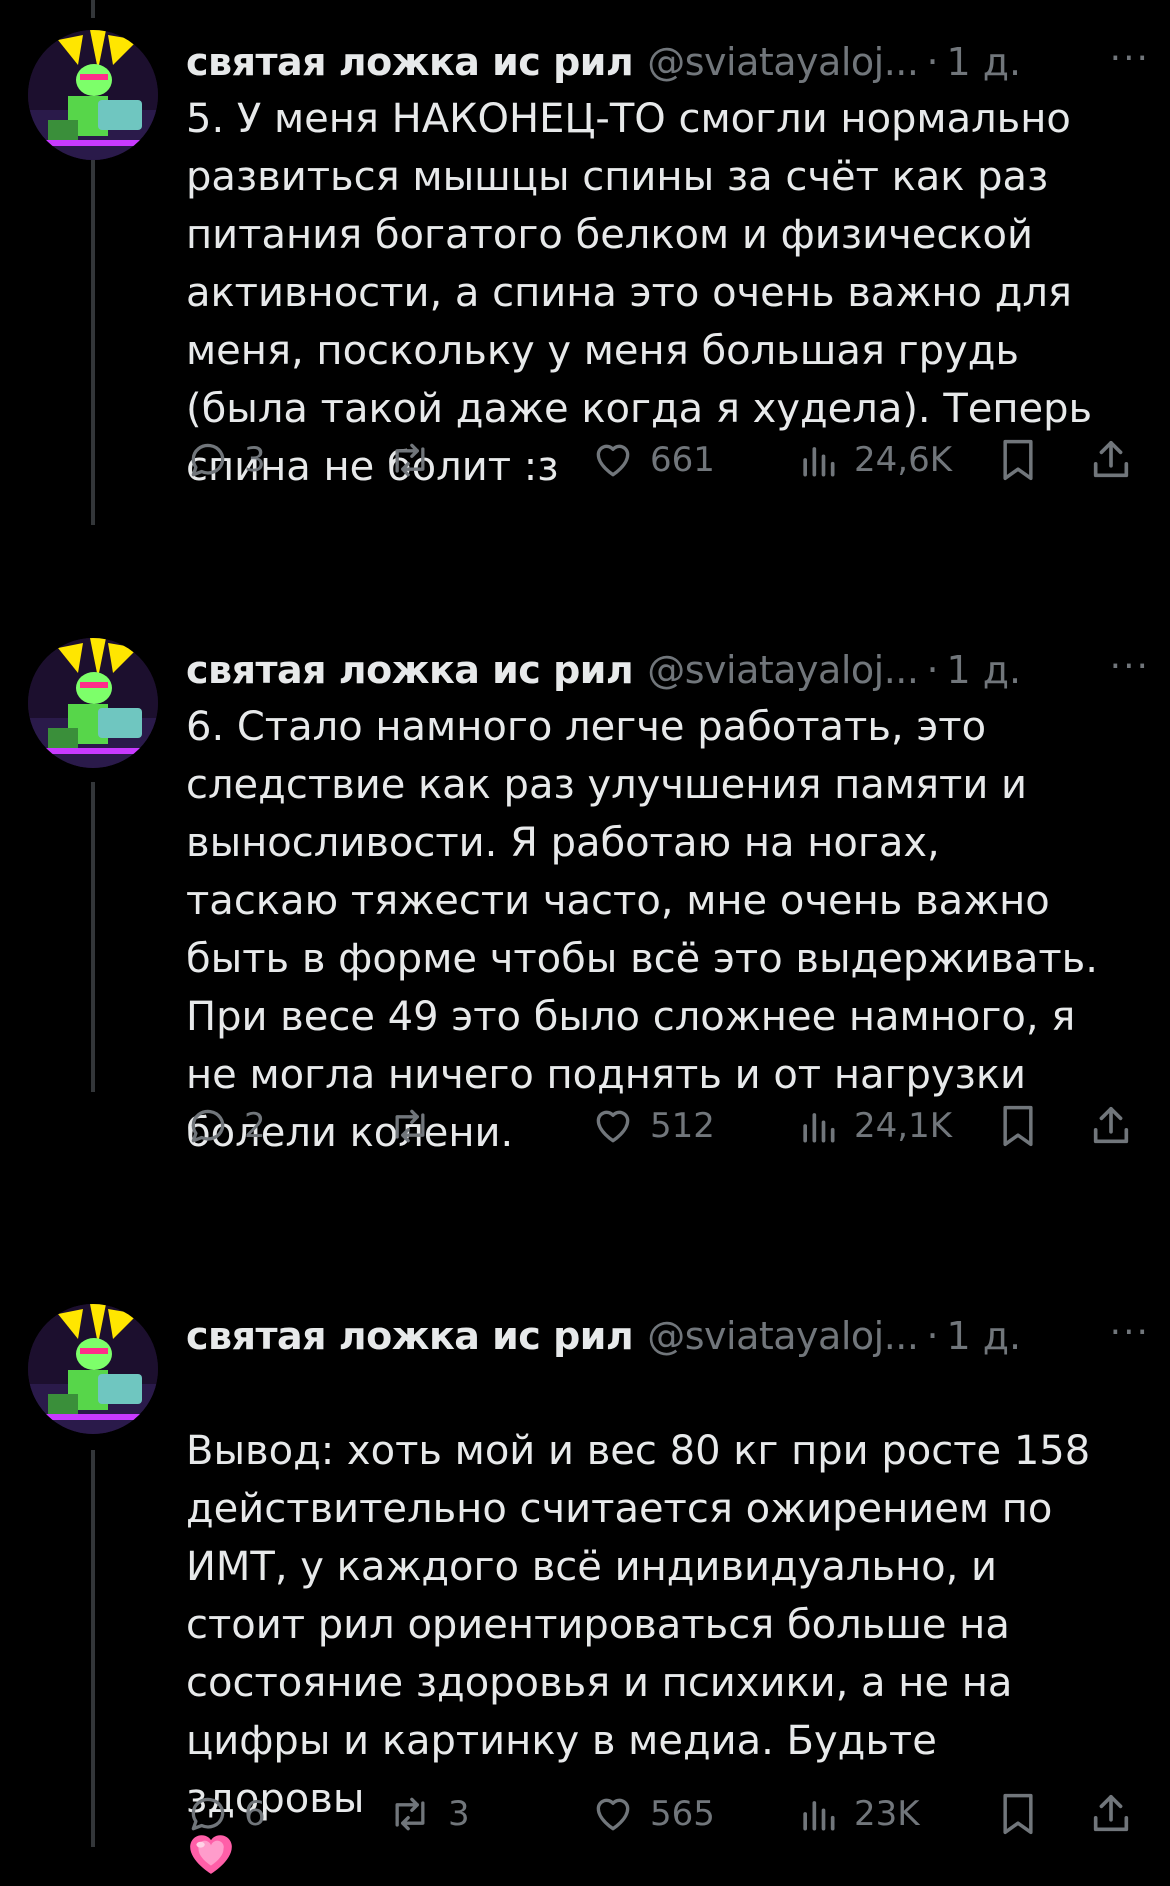 This screenshot has height=1886, width=1170. I want to click on reply-button: 3, so click(226, 460).